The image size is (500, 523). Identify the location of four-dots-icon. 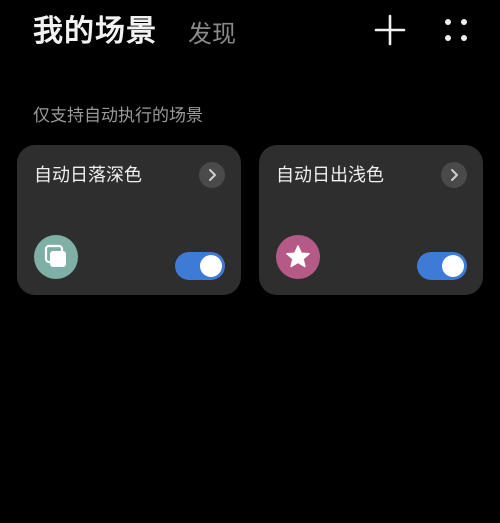
(456, 30).